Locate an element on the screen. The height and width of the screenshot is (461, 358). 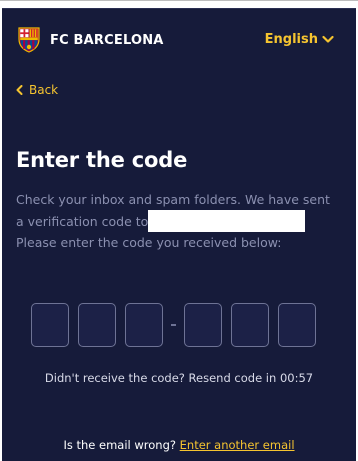
language-selector: English is located at coordinates (299, 39).